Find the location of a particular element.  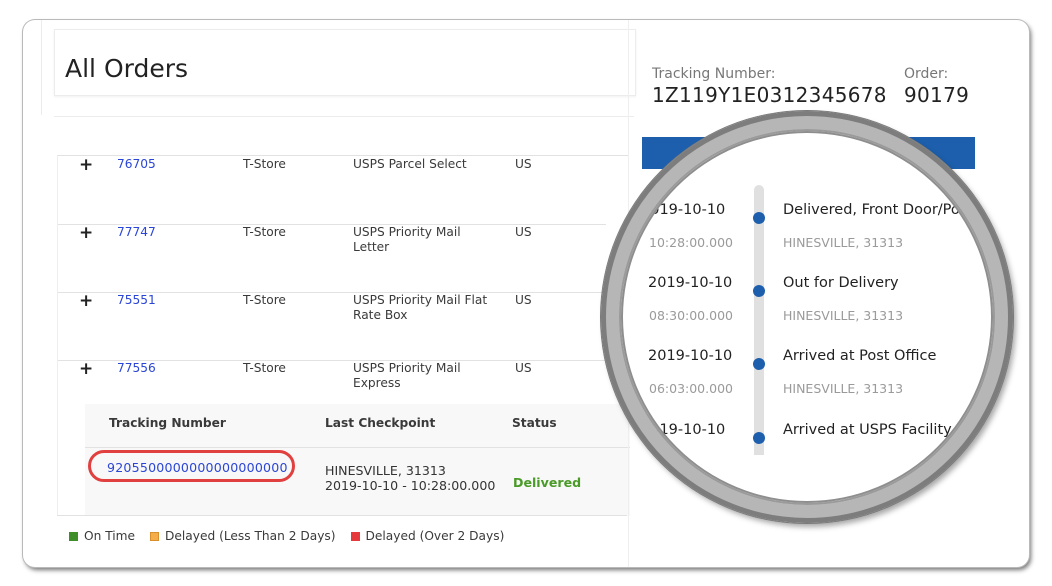

legend-item-delayed-short: Delayed (Less Than 2 Days) is located at coordinates (243, 536).